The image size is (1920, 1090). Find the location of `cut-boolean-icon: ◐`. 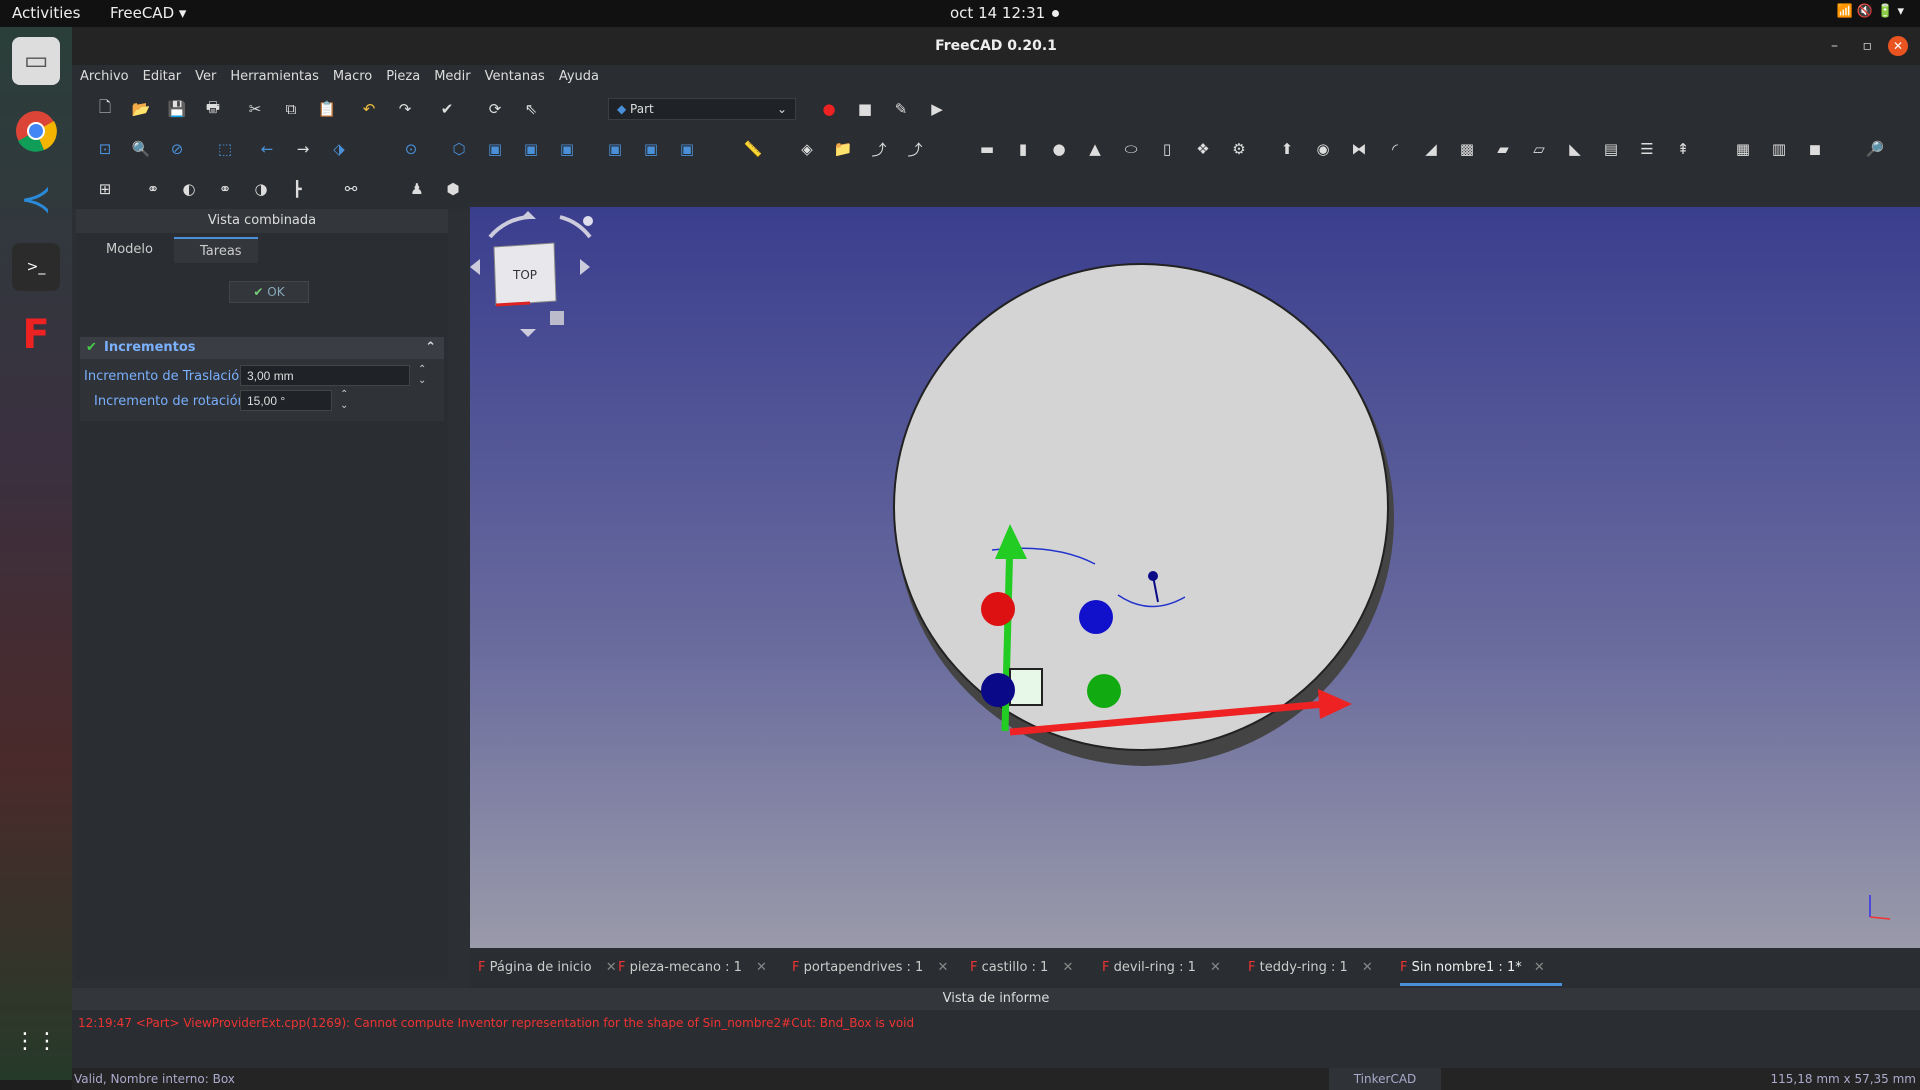

cut-boolean-icon: ◐ is located at coordinates (189, 189).